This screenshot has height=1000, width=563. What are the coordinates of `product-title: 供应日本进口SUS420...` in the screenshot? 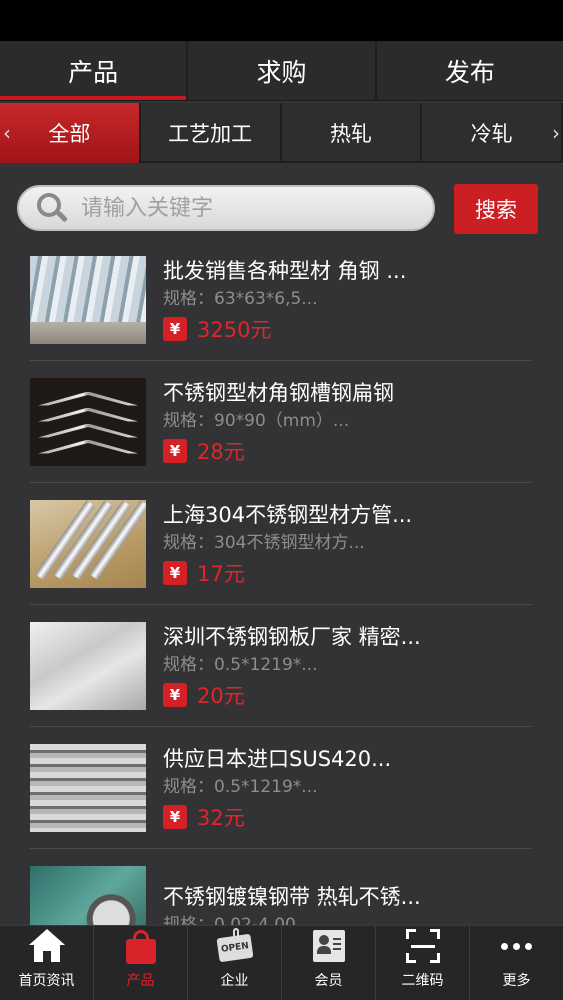 It's located at (277, 758).